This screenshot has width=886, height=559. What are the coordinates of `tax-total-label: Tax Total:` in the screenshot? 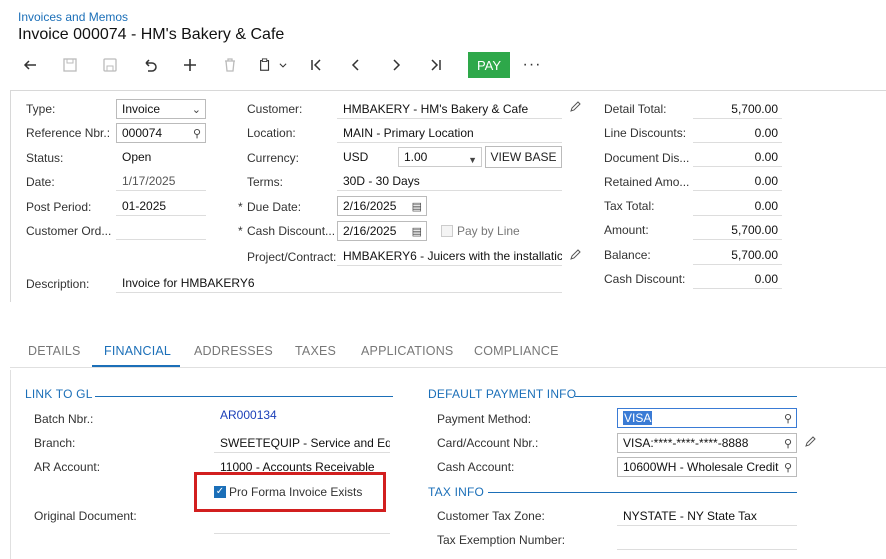 It's located at (629, 206).